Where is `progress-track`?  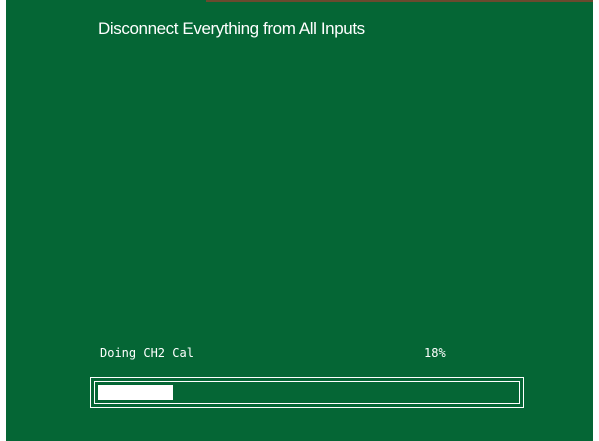 progress-track is located at coordinates (307, 392).